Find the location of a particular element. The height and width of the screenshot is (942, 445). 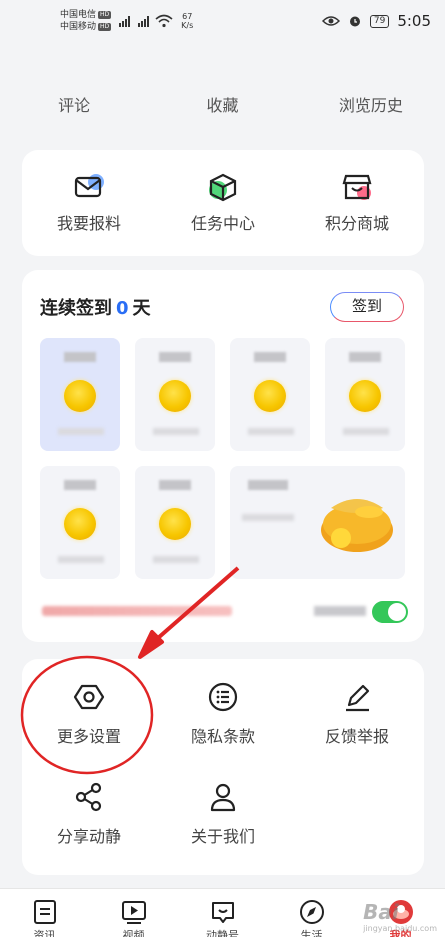

quick-actions-card: 我要报料 任务中心 积分商城 is located at coordinates (223, 203).